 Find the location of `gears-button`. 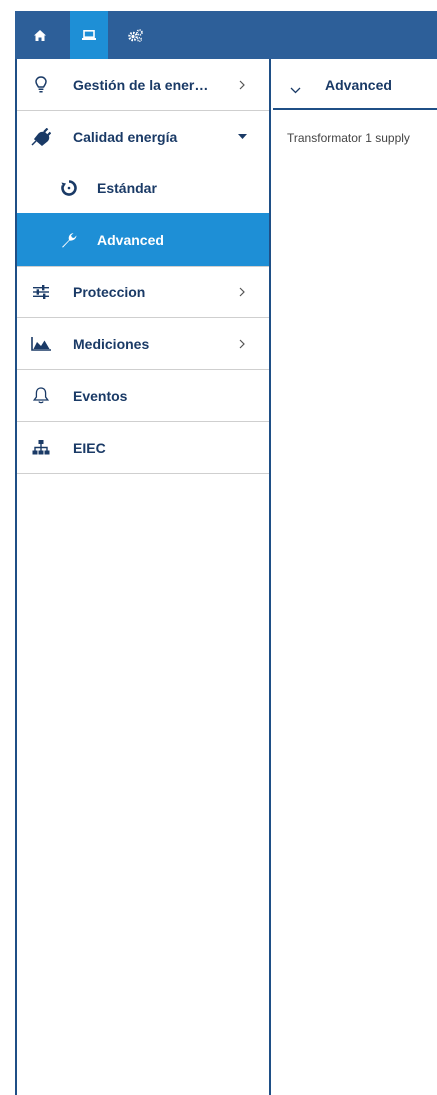

gears-button is located at coordinates (135, 35).